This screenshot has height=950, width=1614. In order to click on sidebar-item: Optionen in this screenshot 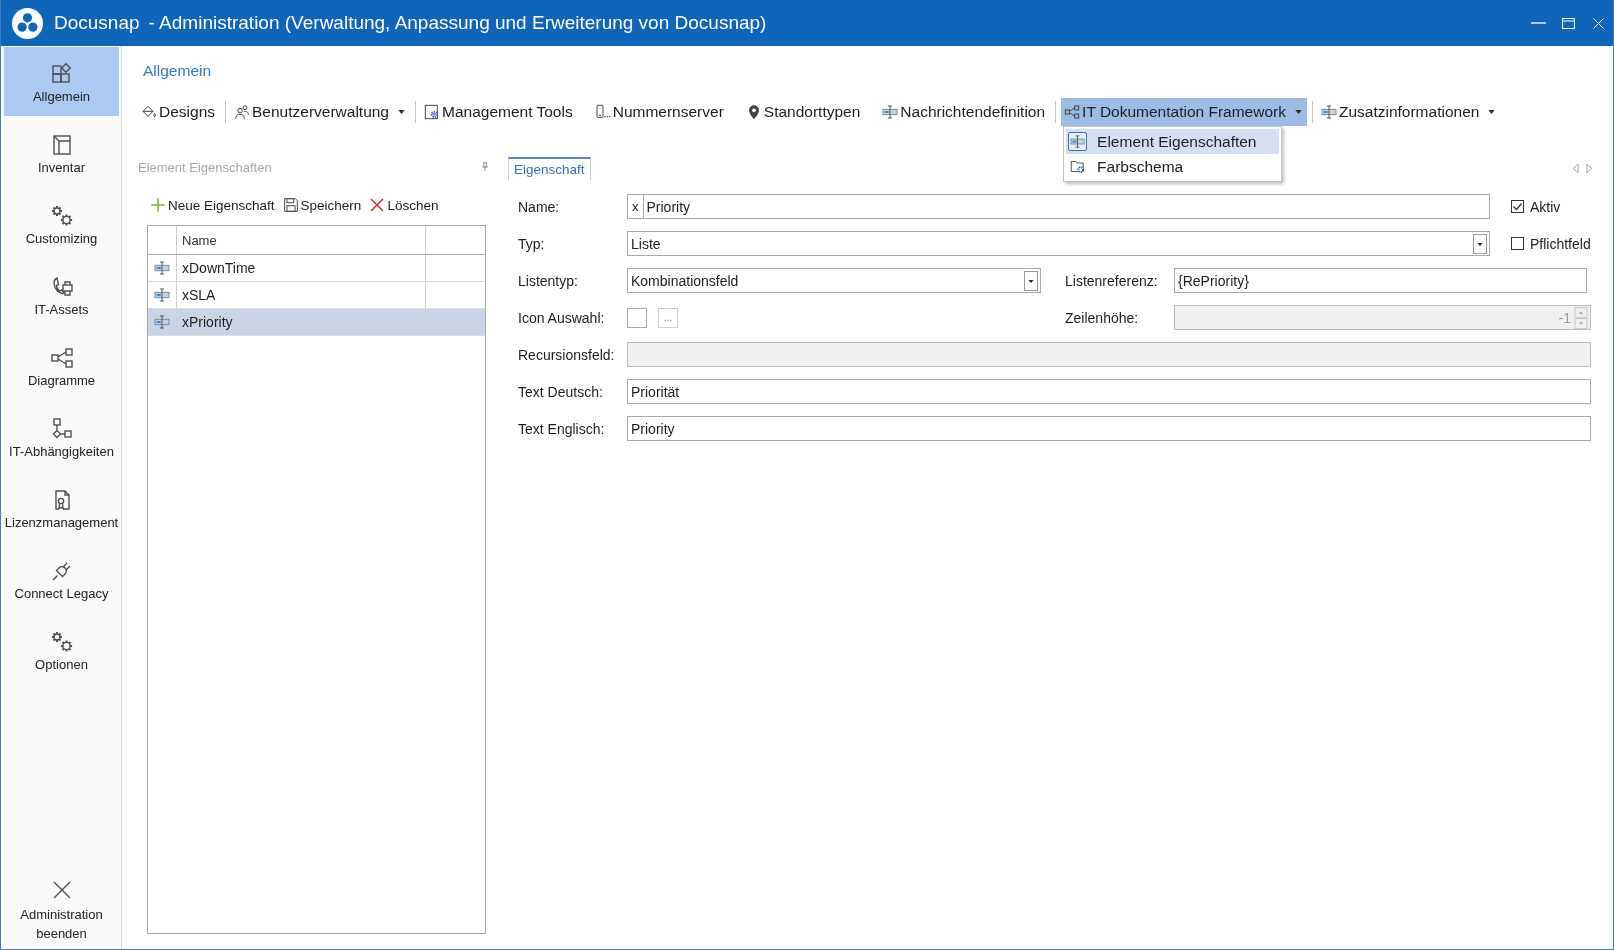, I will do `click(61, 649)`.